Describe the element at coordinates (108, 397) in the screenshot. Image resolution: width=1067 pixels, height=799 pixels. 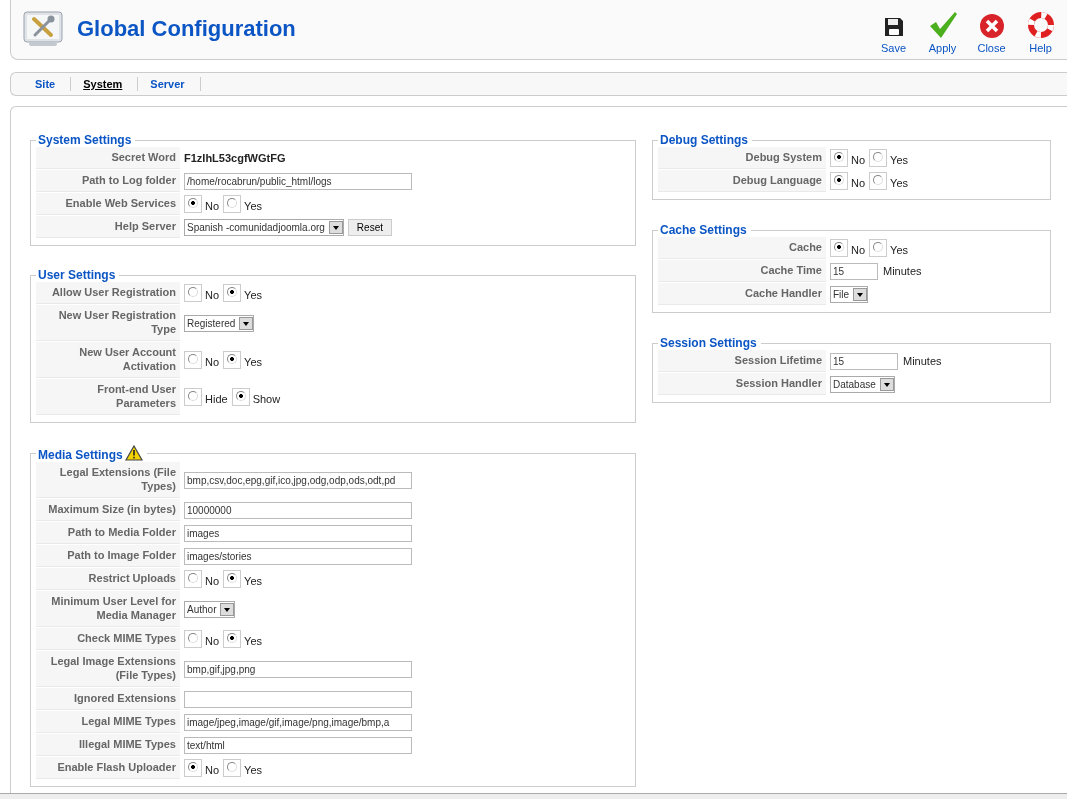
I see `field-label: Front-end User Parameters` at that location.